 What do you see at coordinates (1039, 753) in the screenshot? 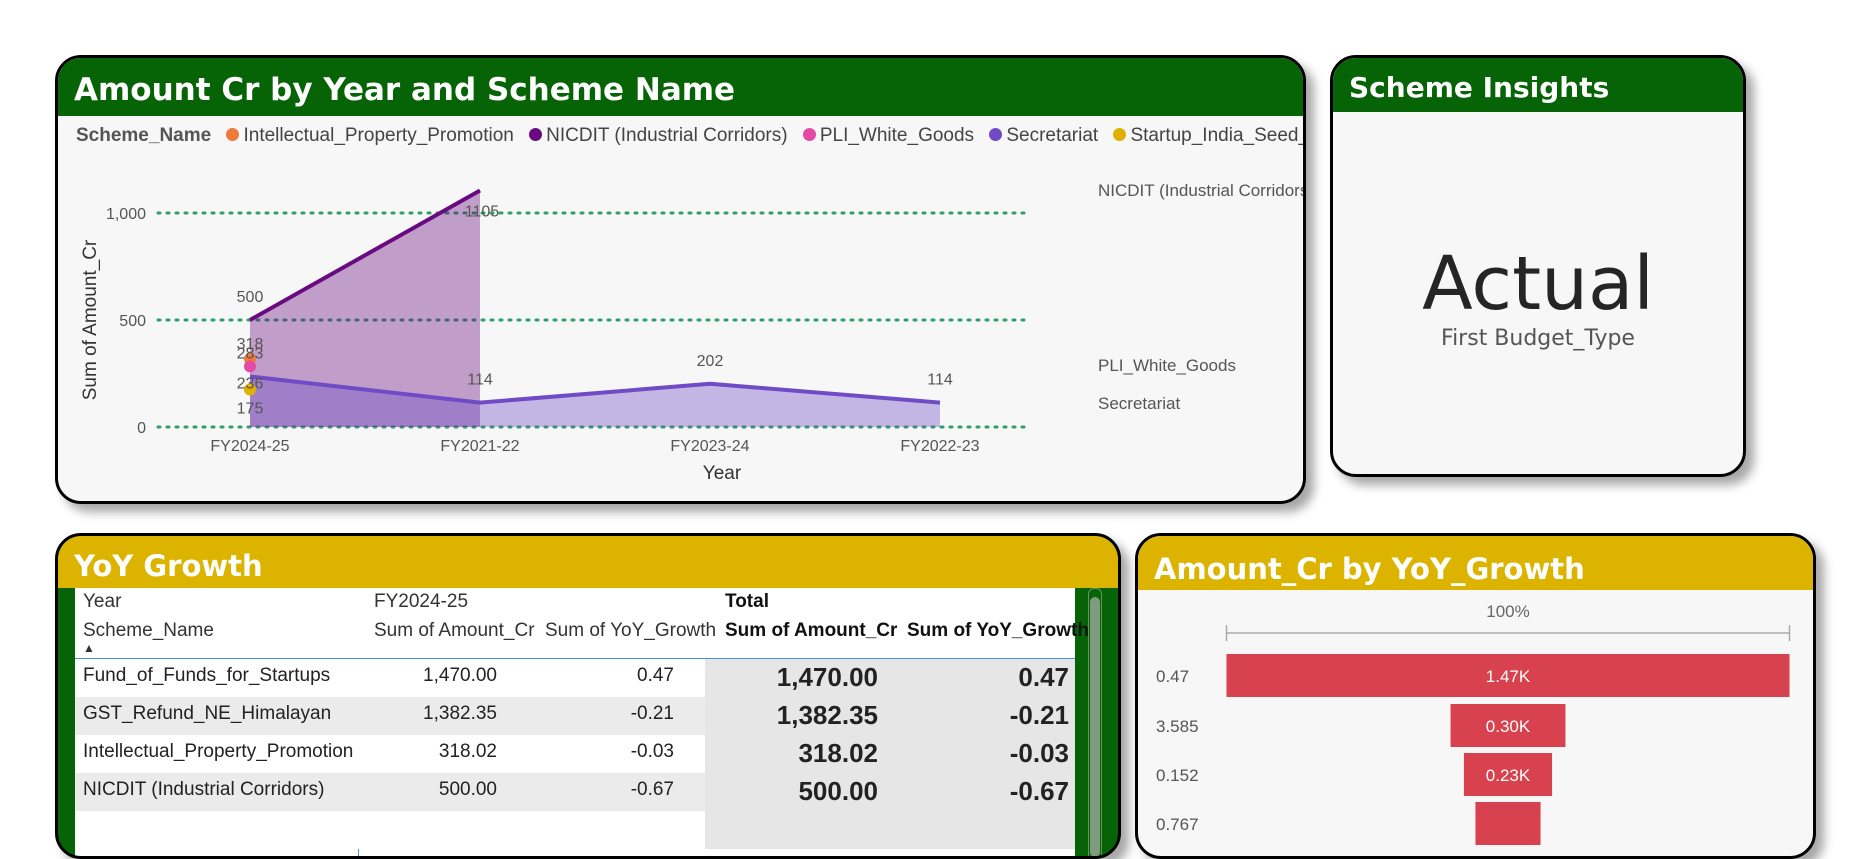
I see `row-total-growth: -0.03` at bounding box center [1039, 753].